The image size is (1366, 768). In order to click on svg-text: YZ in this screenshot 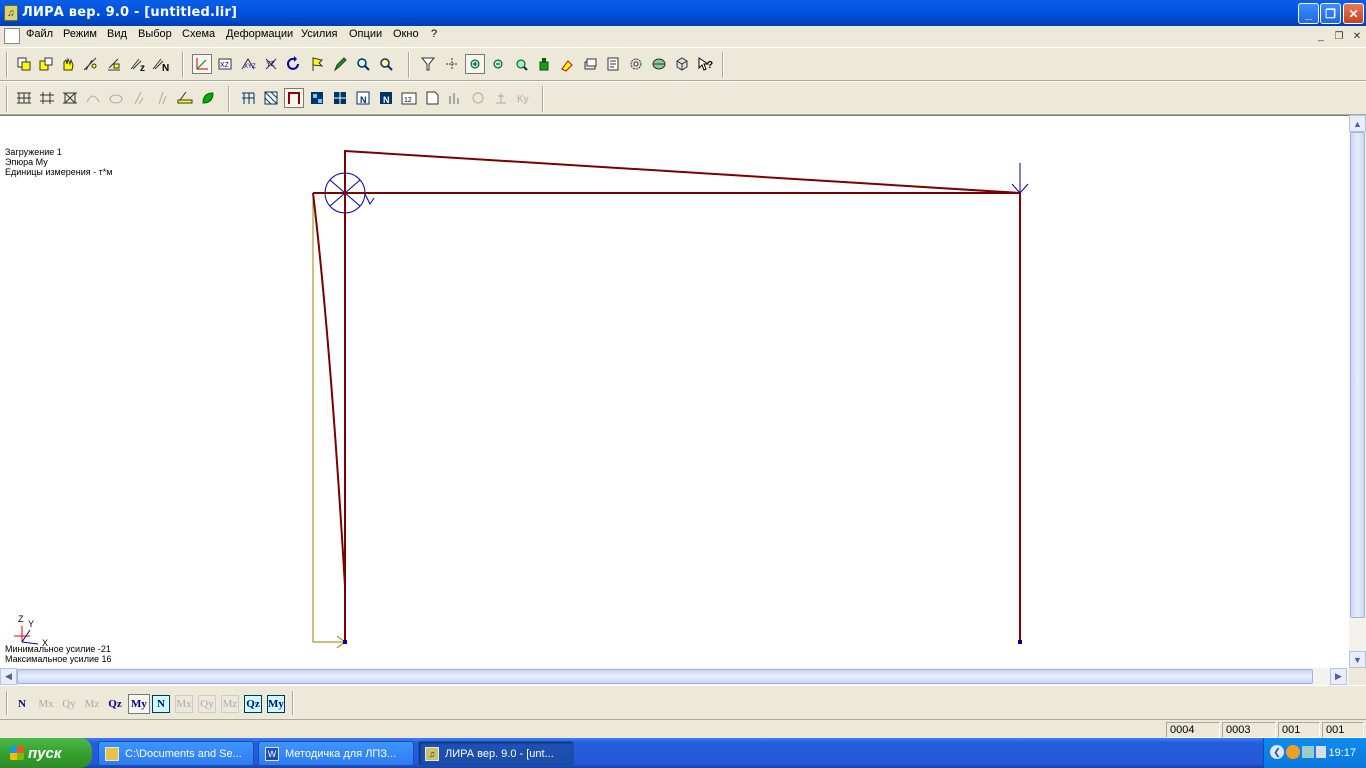, I will do `click(271, 64)`.